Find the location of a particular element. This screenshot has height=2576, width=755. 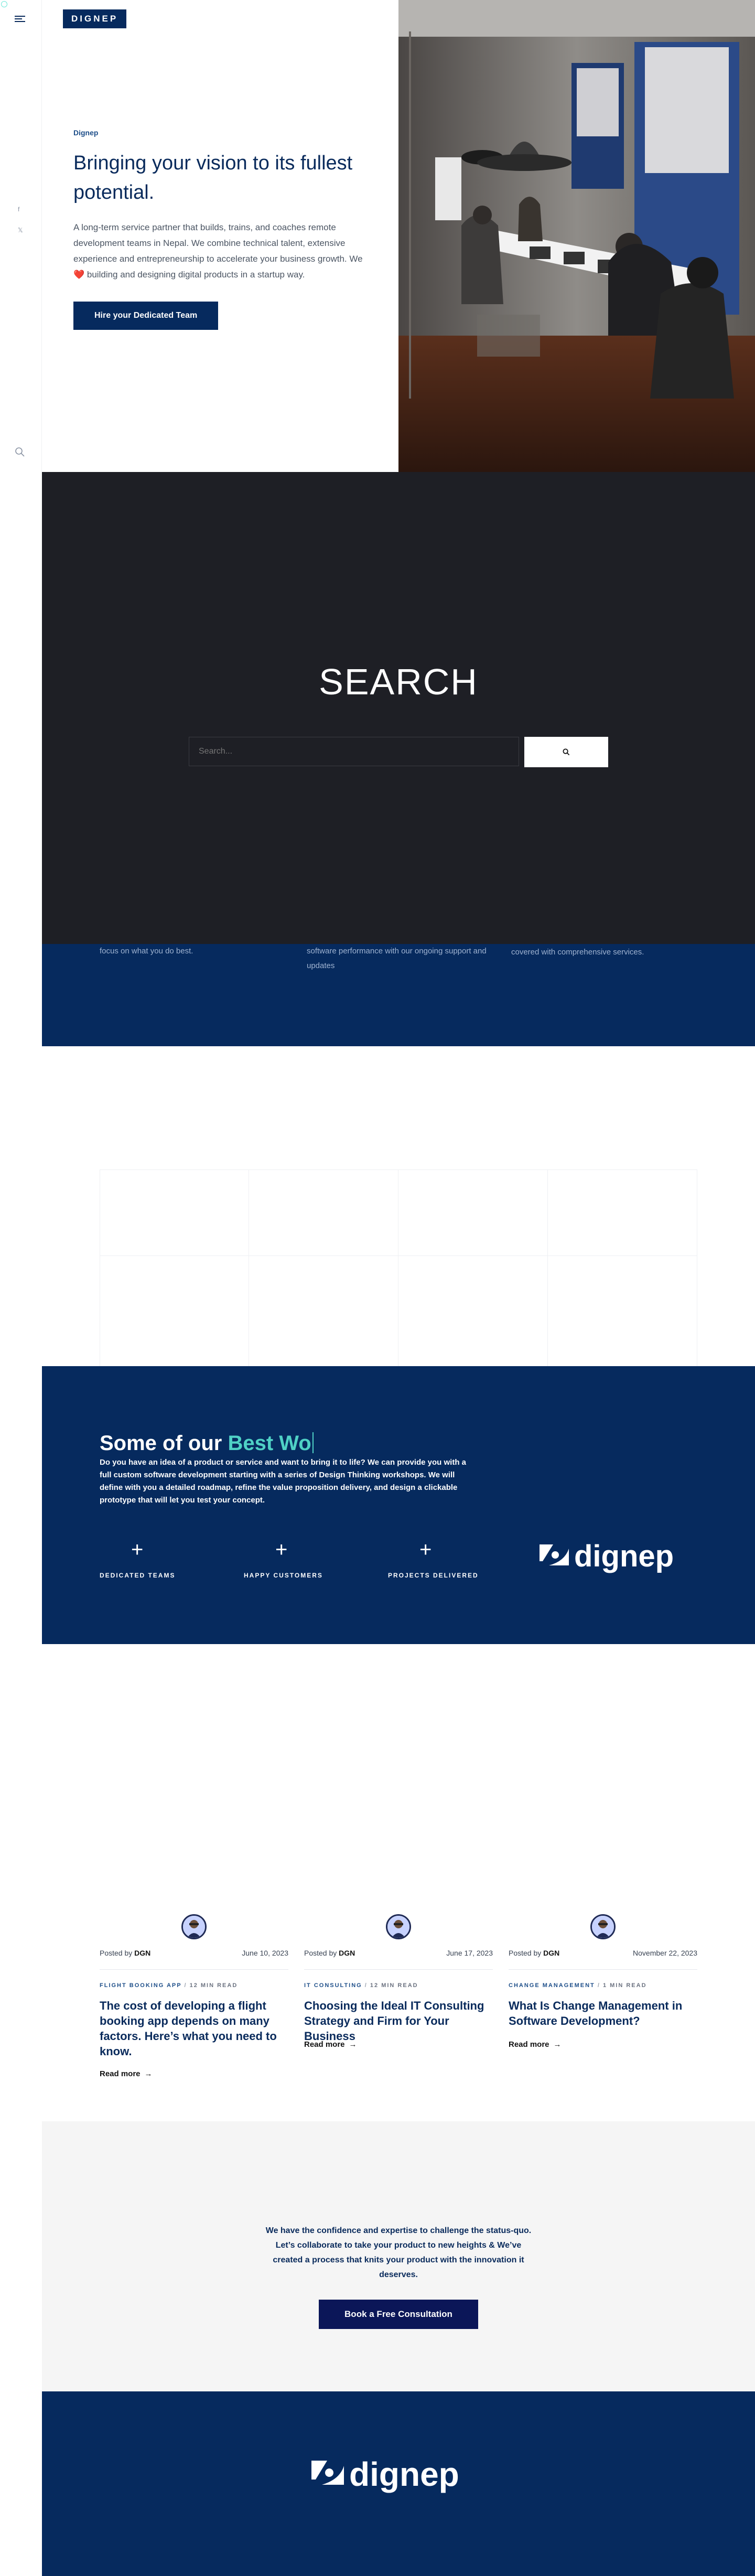

post-category: FLIGHT BOOKING APP / 12 MIN READ is located at coordinates (169, 1985).